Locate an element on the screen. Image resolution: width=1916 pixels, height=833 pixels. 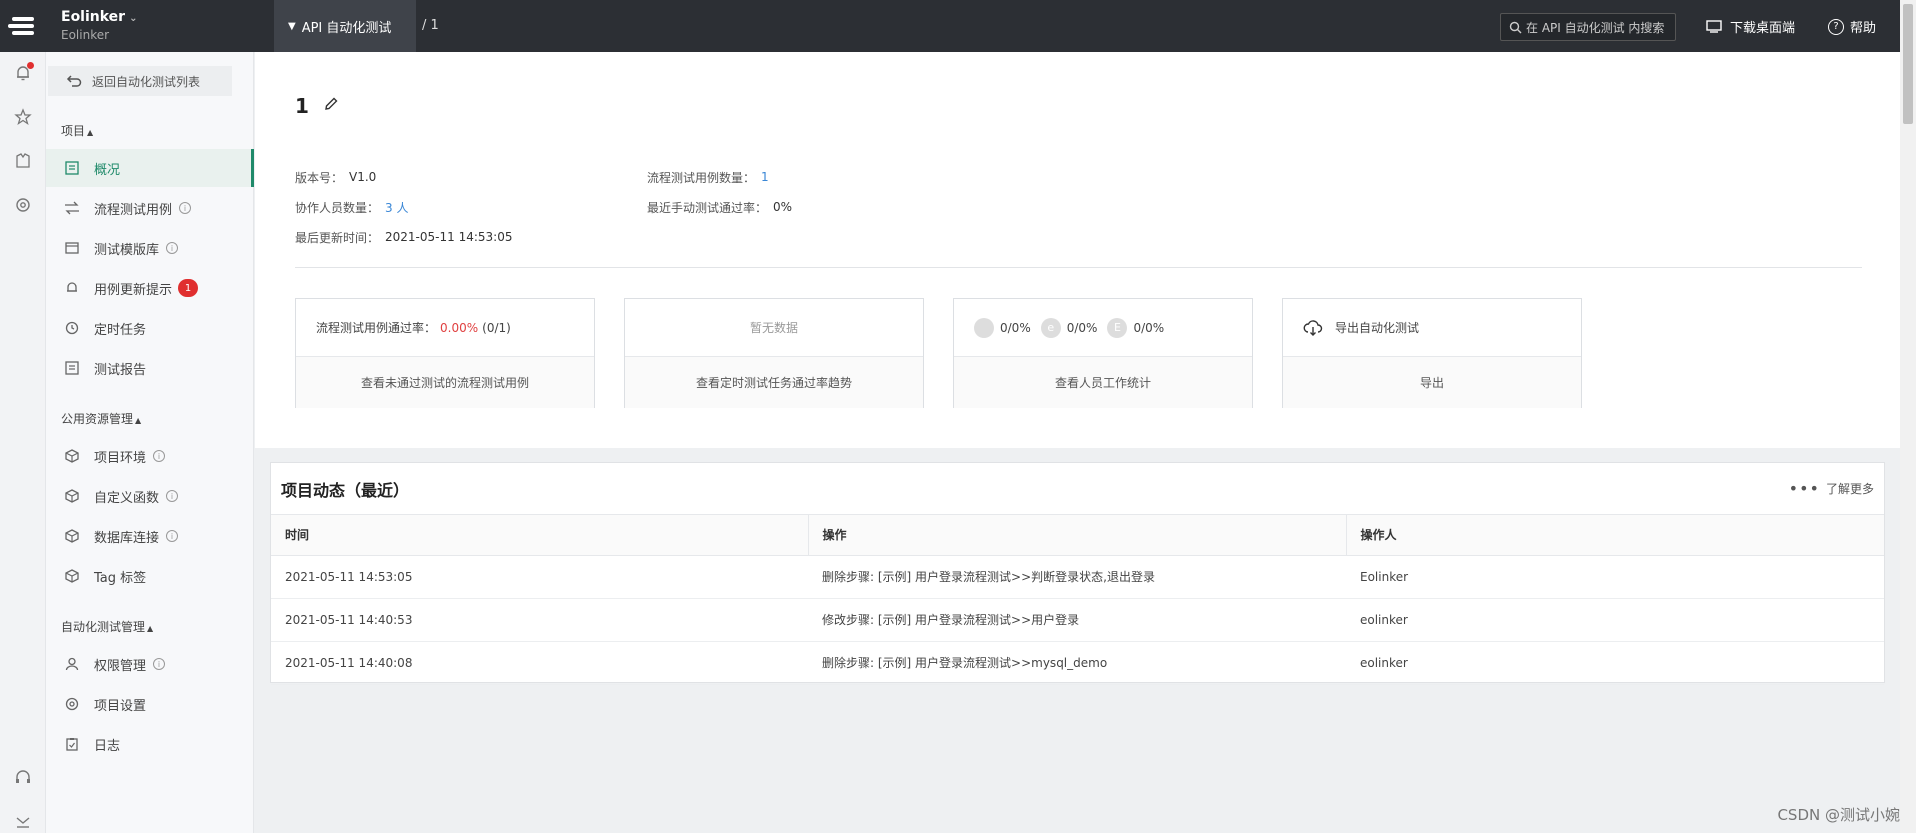
column-header-user: 操作人 is located at coordinates (1615, 535).